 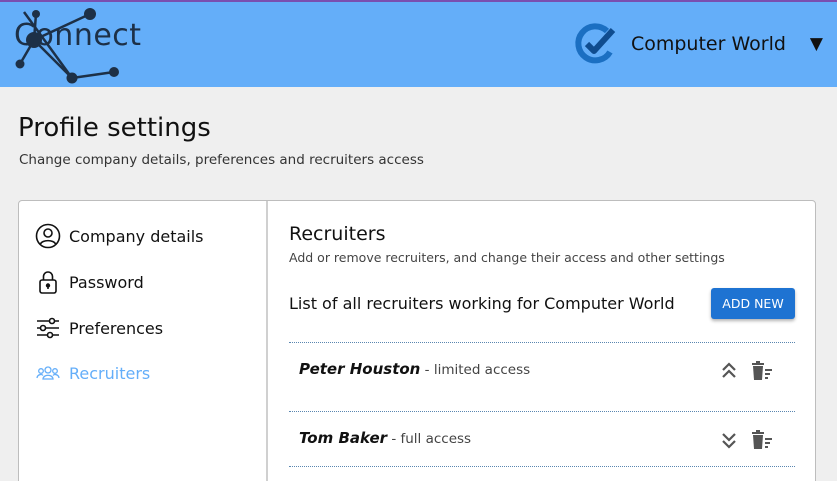 What do you see at coordinates (48, 373) in the screenshot?
I see `users-icon` at bounding box center [48, 373].